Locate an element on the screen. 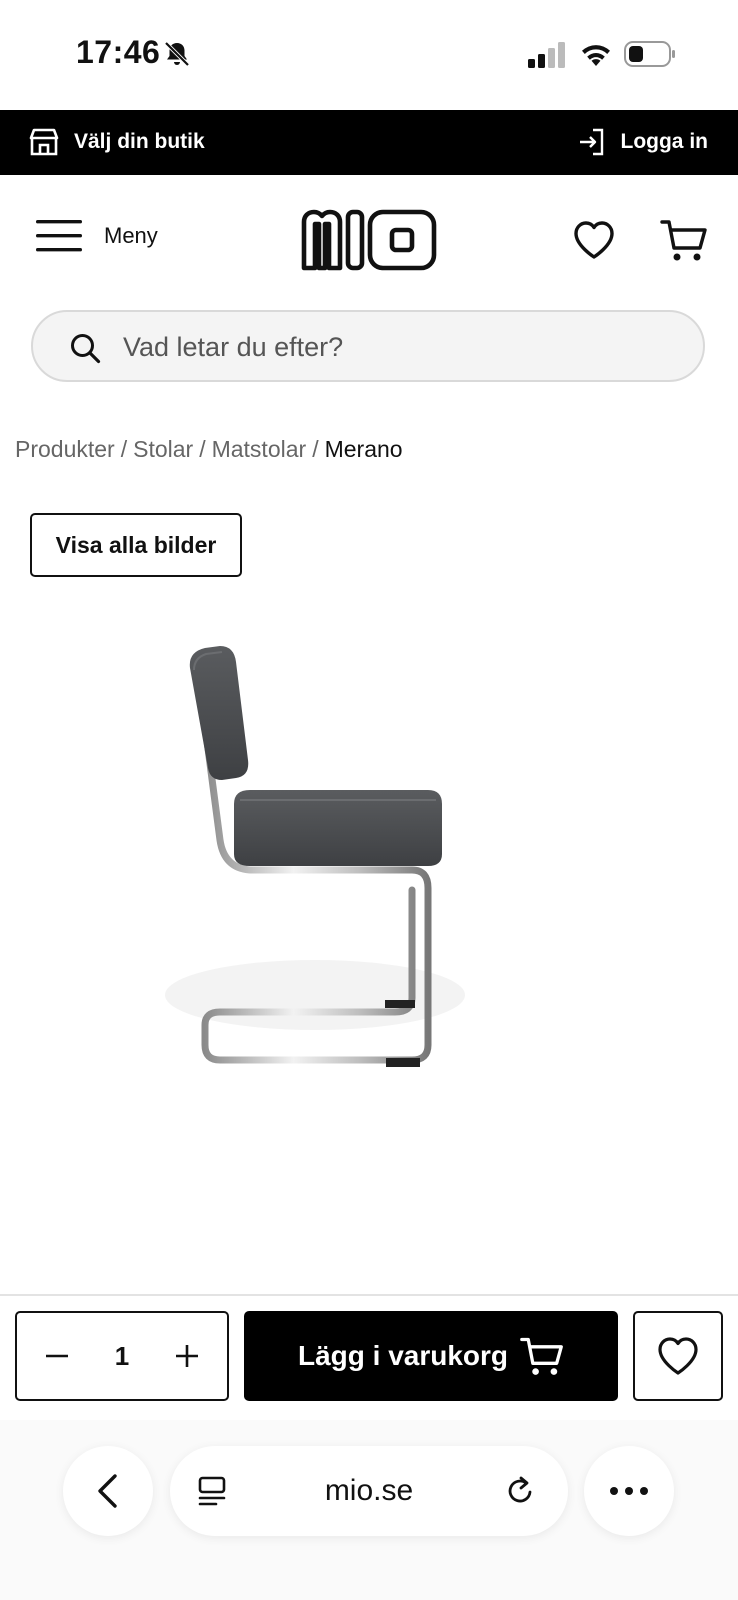 The width and height of the screenshot is (738, 1600). add-to-cart-label: Lägg i varukorg is located at coordinates (403, 1355).